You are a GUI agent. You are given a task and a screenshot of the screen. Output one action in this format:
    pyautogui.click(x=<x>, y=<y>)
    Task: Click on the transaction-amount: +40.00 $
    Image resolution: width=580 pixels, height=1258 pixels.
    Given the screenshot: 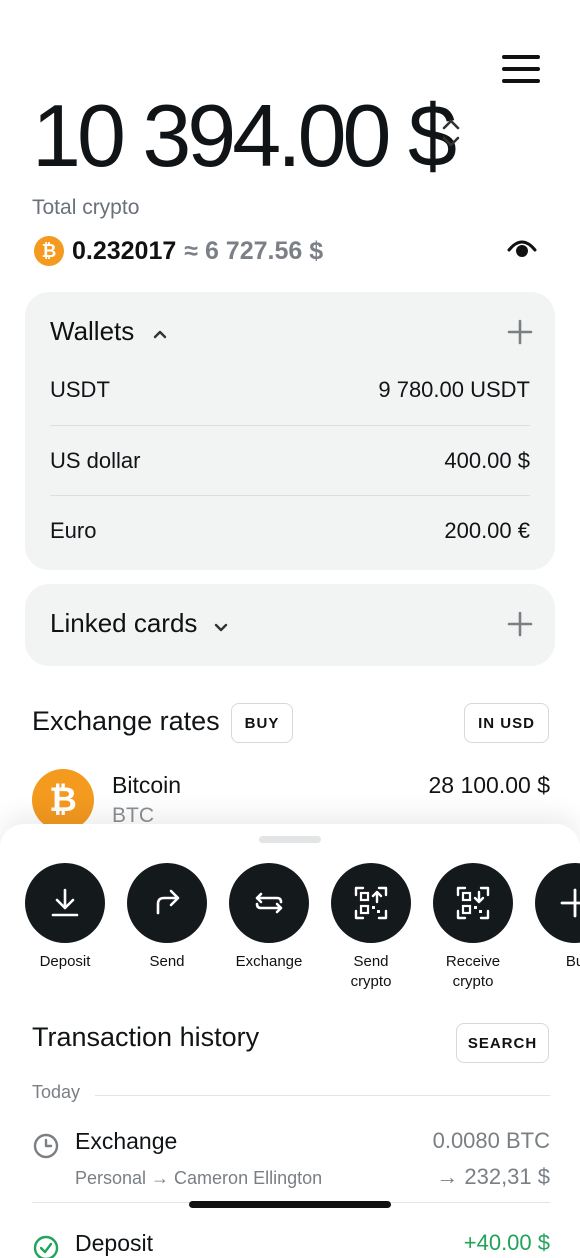 What is the action you would take?
    pyautogui.click(x=506, y=1242)
    